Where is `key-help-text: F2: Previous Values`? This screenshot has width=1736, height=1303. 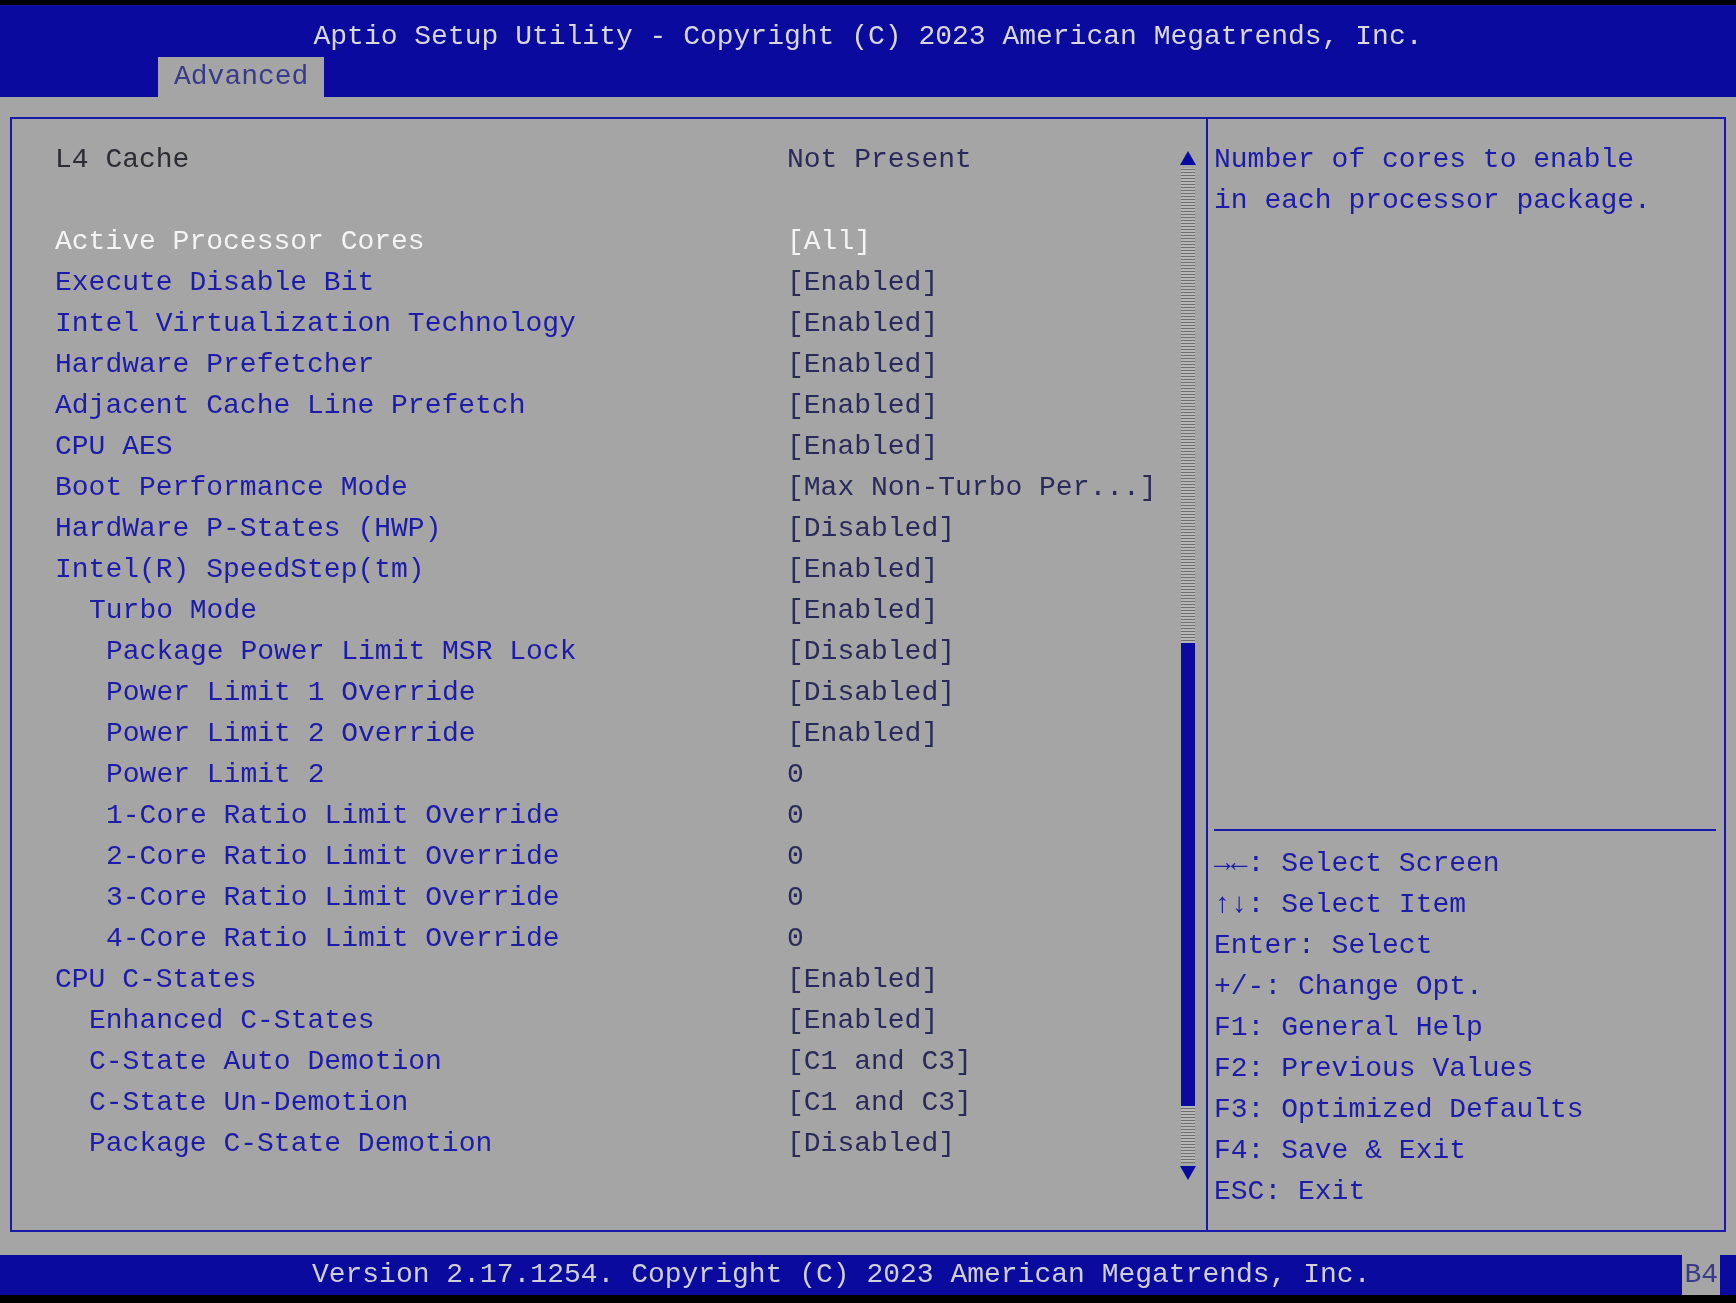 key-help-text: F2: Previous Values is located at coordinates (1374, 1069).